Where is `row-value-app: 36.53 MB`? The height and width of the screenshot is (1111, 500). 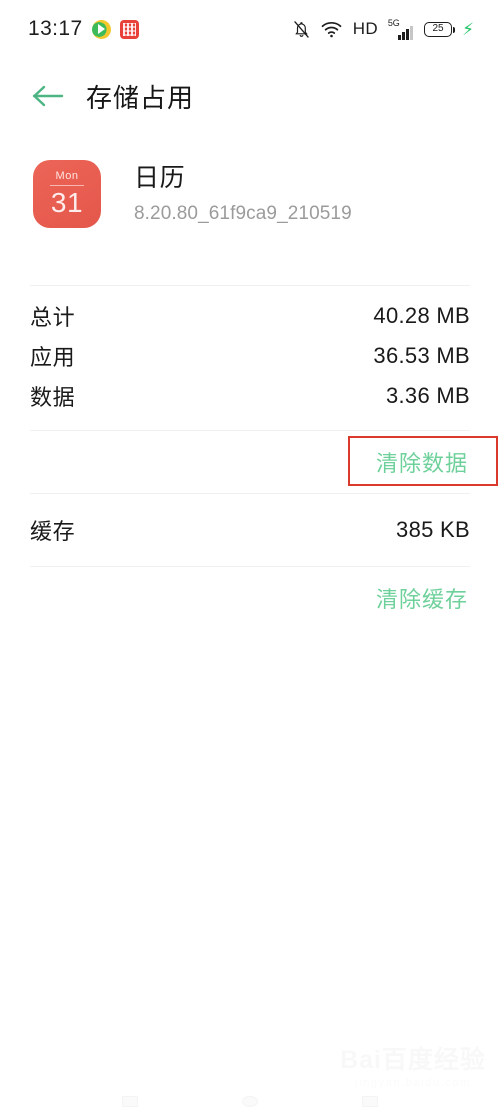 row-value-app: 36.53 MB is located at coordinates (421, 355).